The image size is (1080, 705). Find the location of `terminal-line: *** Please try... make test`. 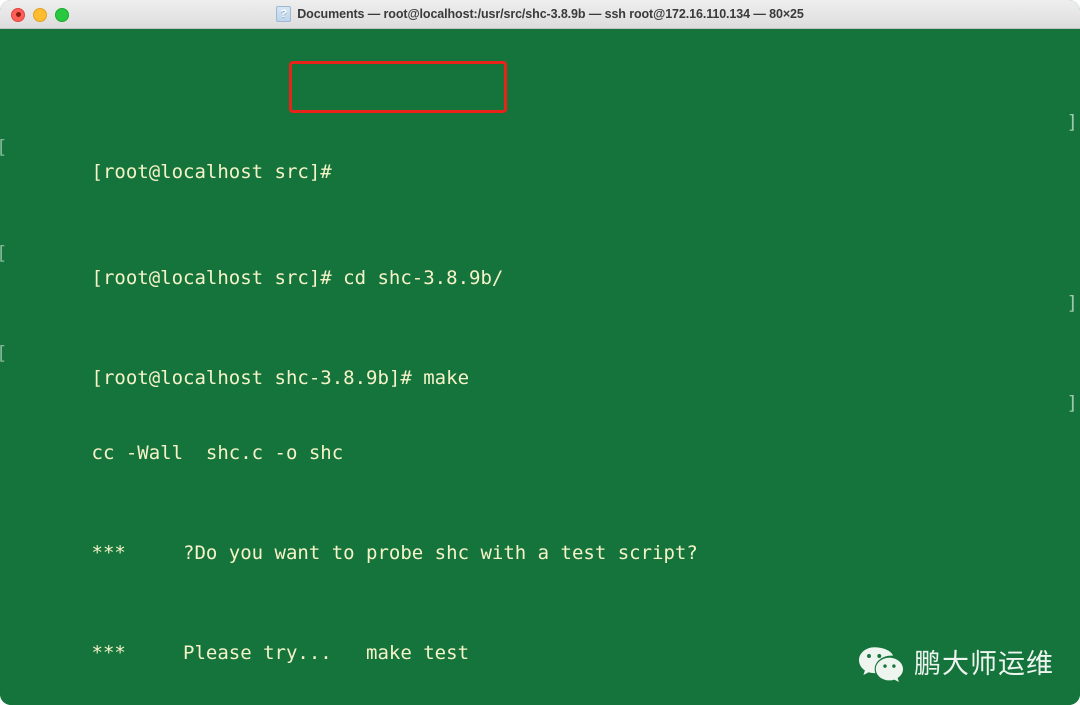

terminal-line: *** Please try... make test is located at coordinates (540, 640).